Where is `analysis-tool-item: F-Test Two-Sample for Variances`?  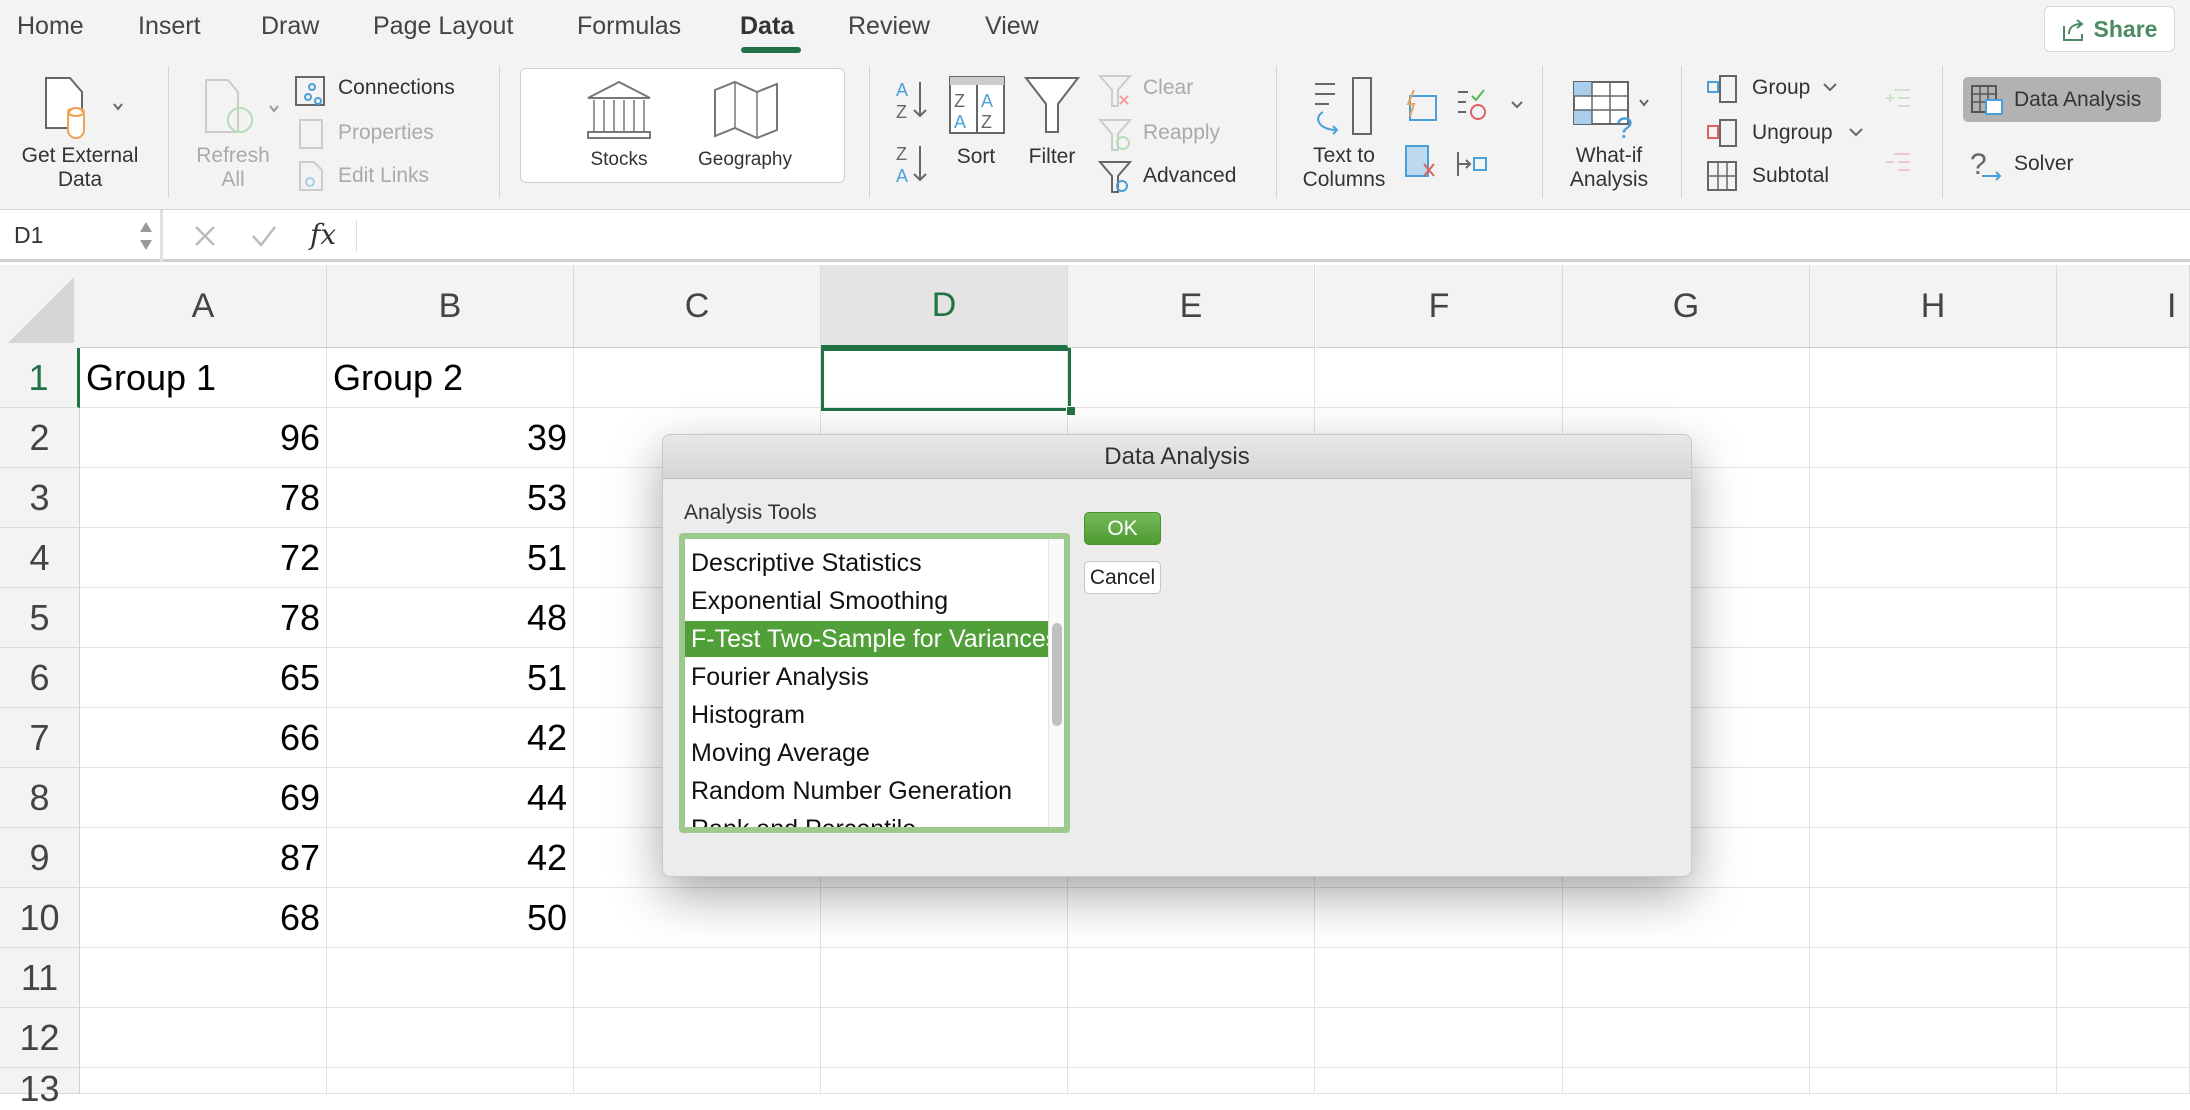
analysis-tool-item: F-Test Two-Sample for Variances is located at coordinates (871, 639).